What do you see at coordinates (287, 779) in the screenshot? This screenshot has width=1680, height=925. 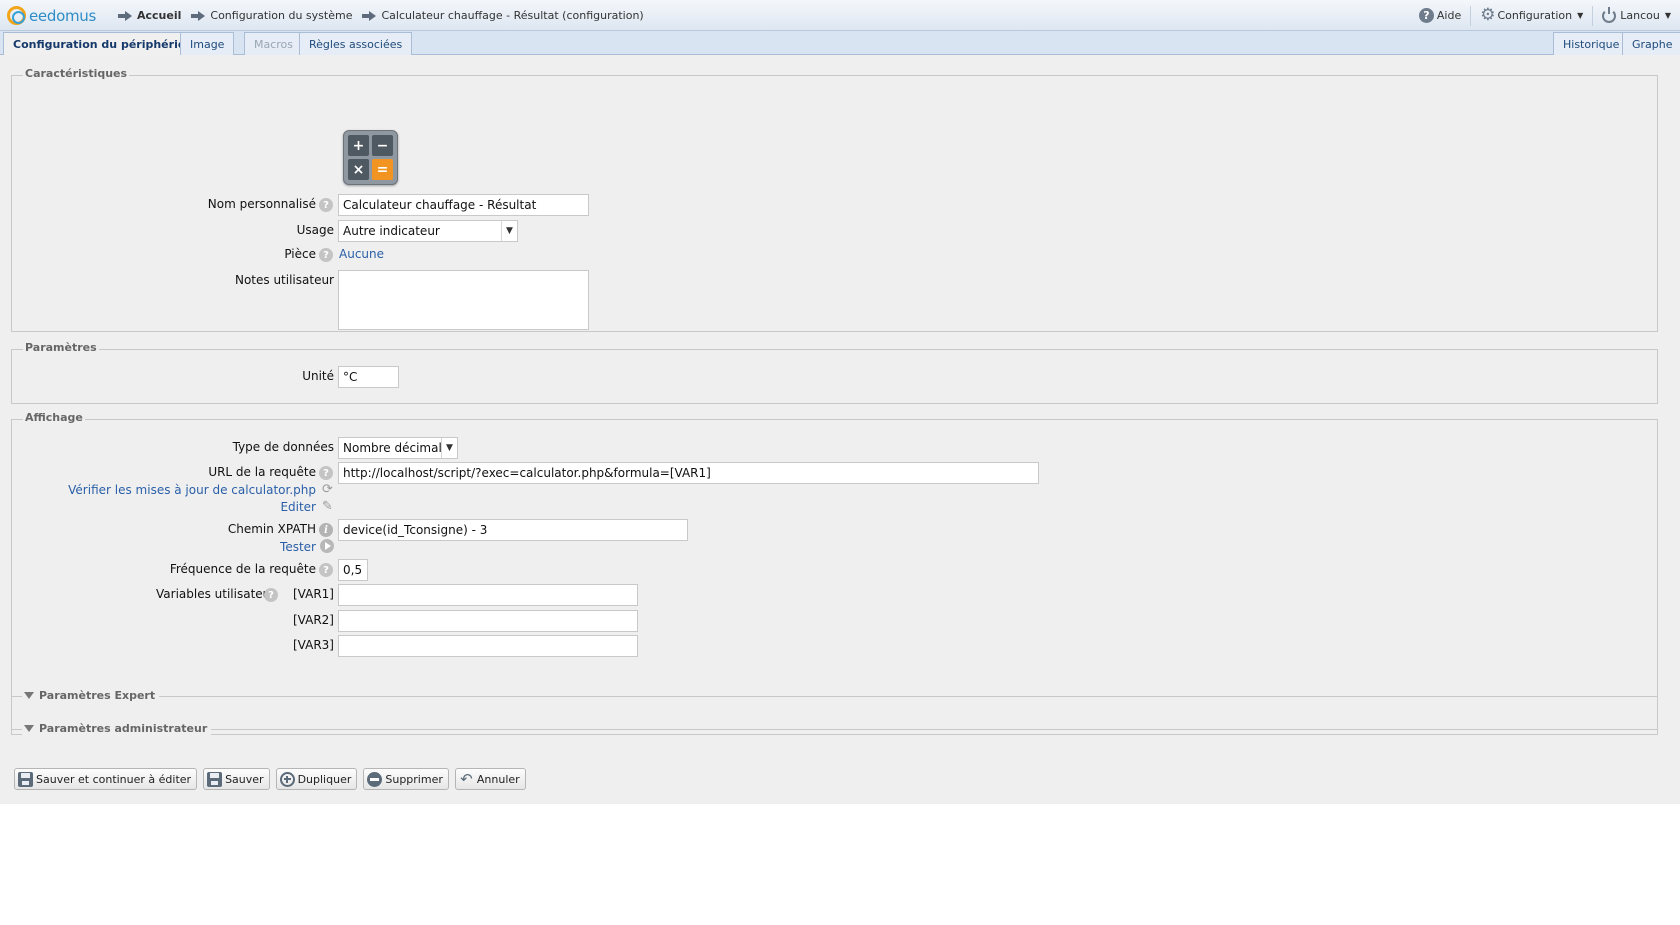 I see `plus-circle-icon` at bounding box center [287, 779].